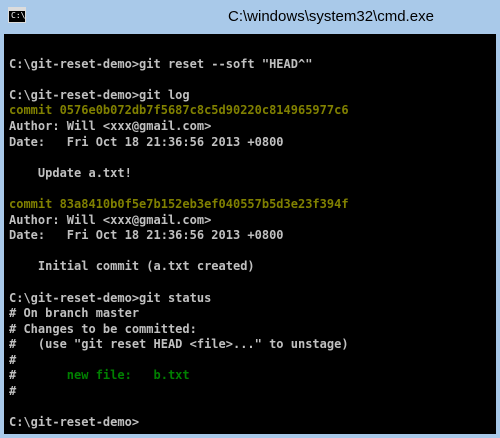 Image resolution: width=500 pixels, height=438 pixels. Describe the element at coordinates (252, 314) in the screenshot. I see `console-line: # On branch master` at that location.